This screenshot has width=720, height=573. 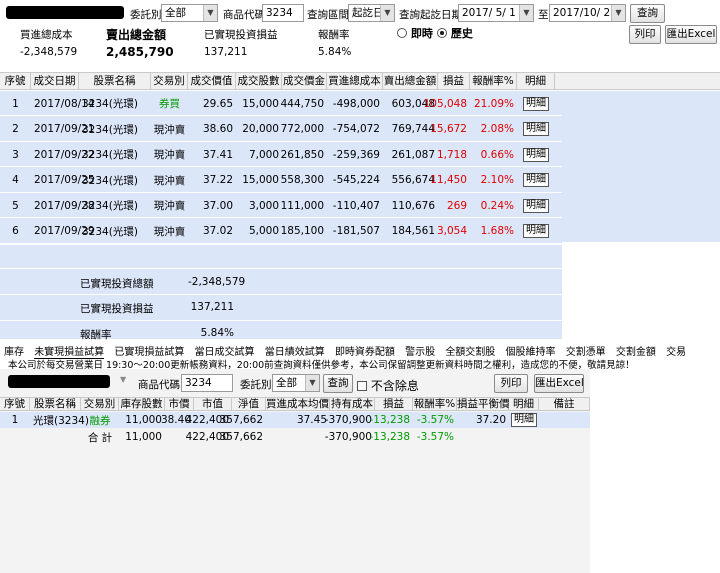 What do you see at coordinates (59, 381) in the screenshot?
I see `redacted-account-bottom` at bounding box center [59, 381].